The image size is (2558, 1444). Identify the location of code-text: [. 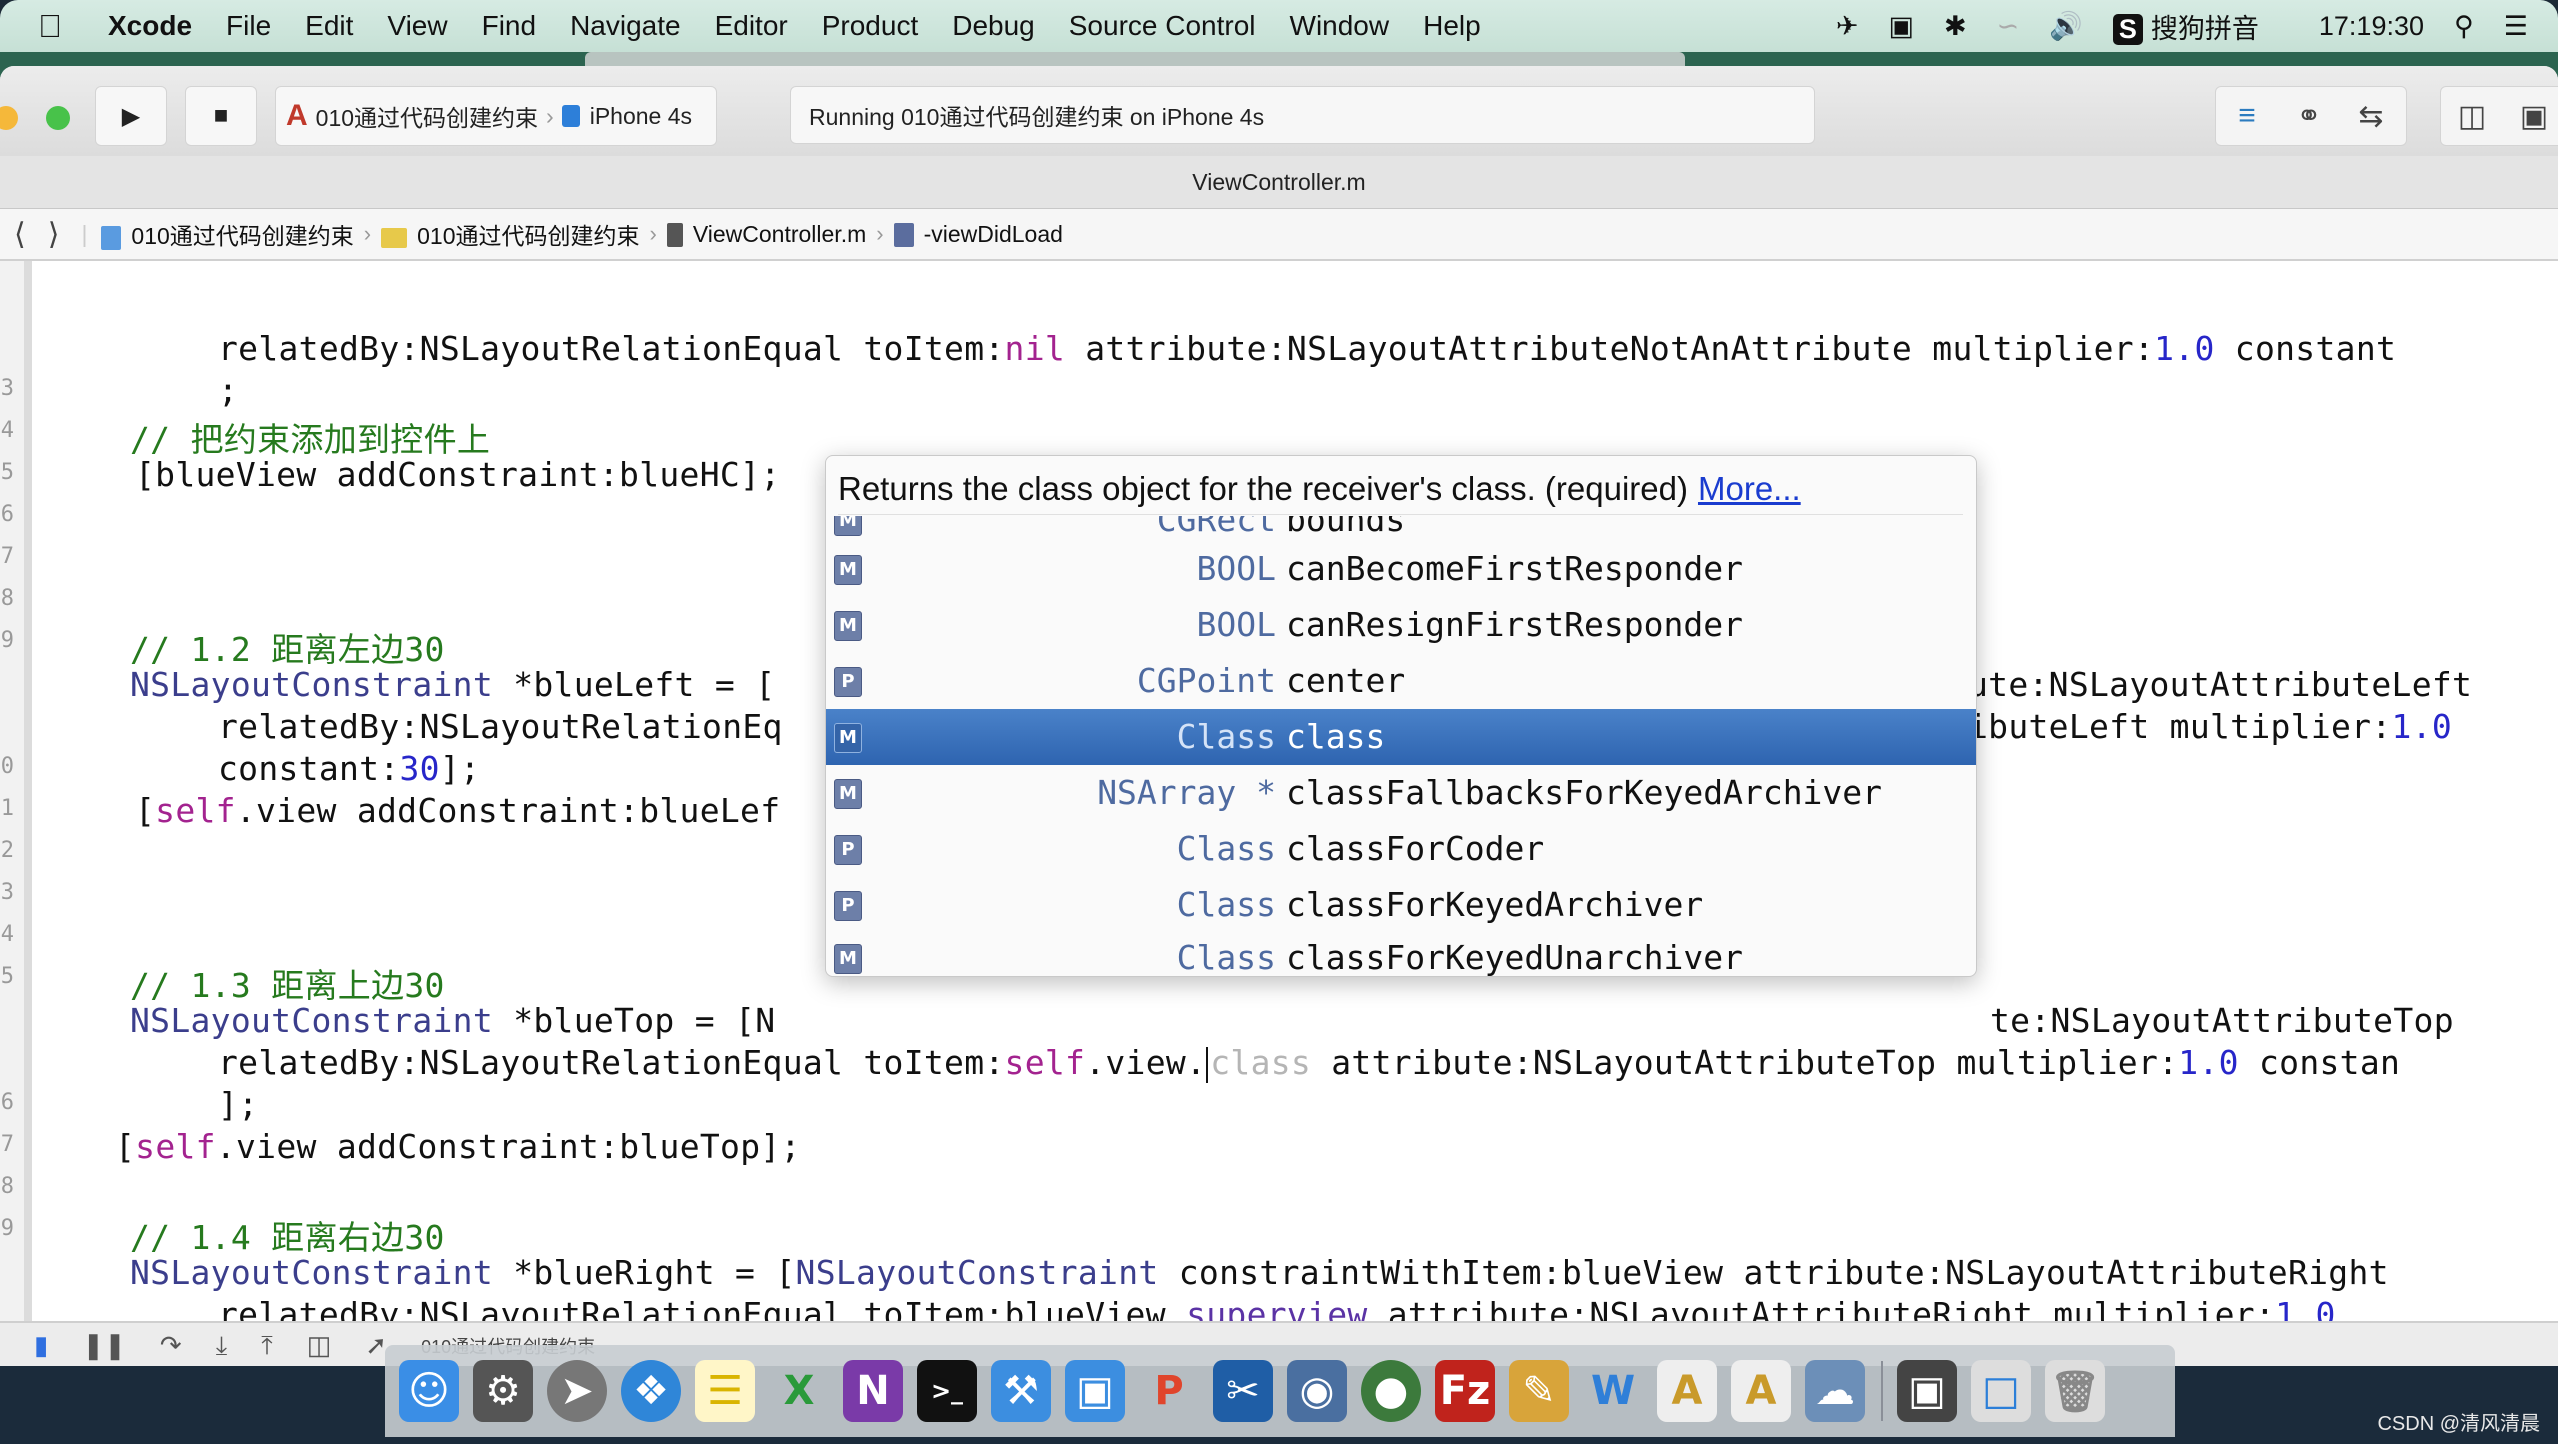
(125, 1146).